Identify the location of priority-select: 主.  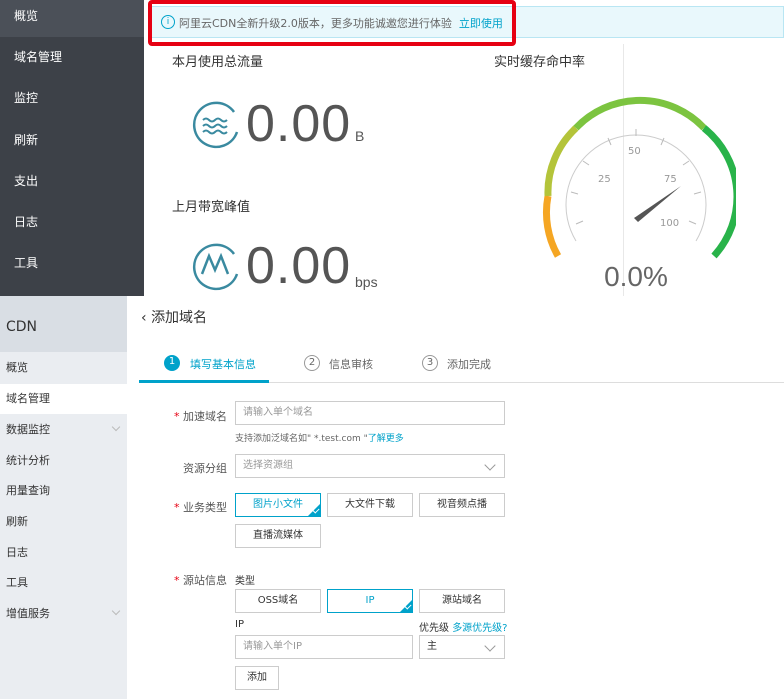
(462, 647).